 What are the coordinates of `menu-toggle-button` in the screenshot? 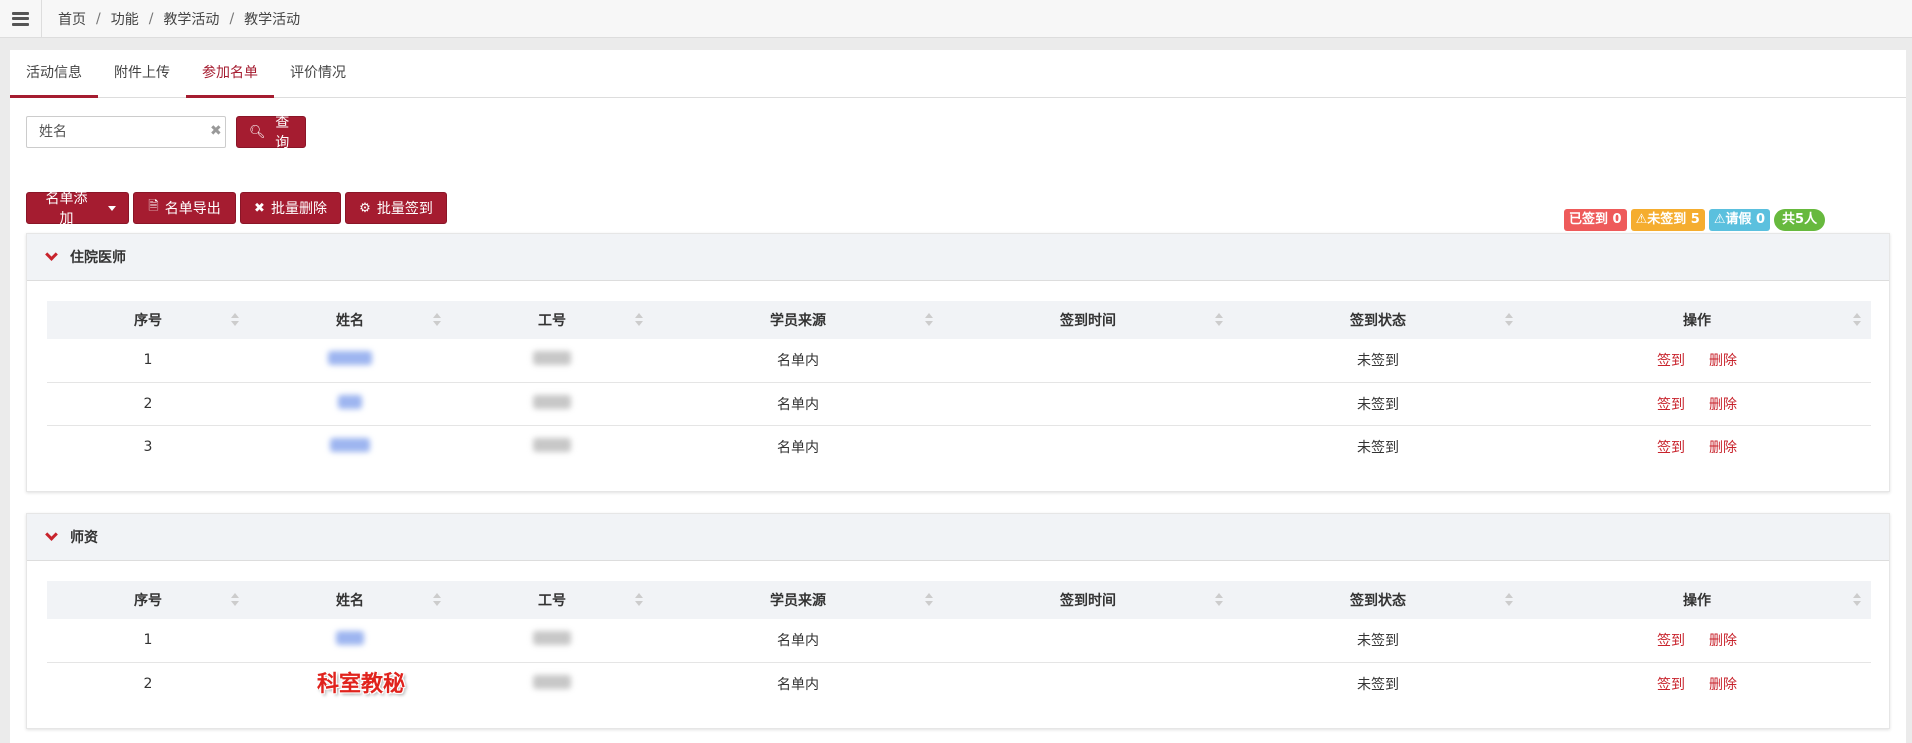 It's located at (21, 19).